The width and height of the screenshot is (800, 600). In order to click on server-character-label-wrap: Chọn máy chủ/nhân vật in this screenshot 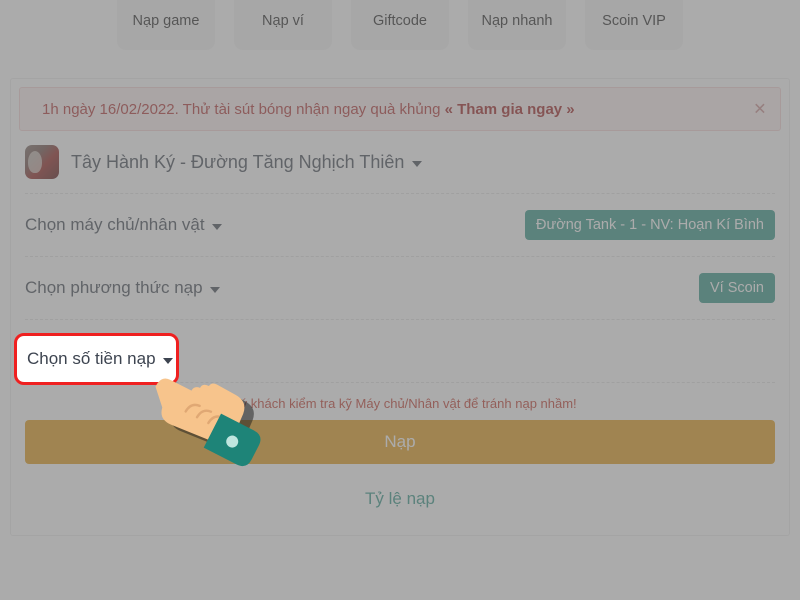, I will do `click(123, 225)`.